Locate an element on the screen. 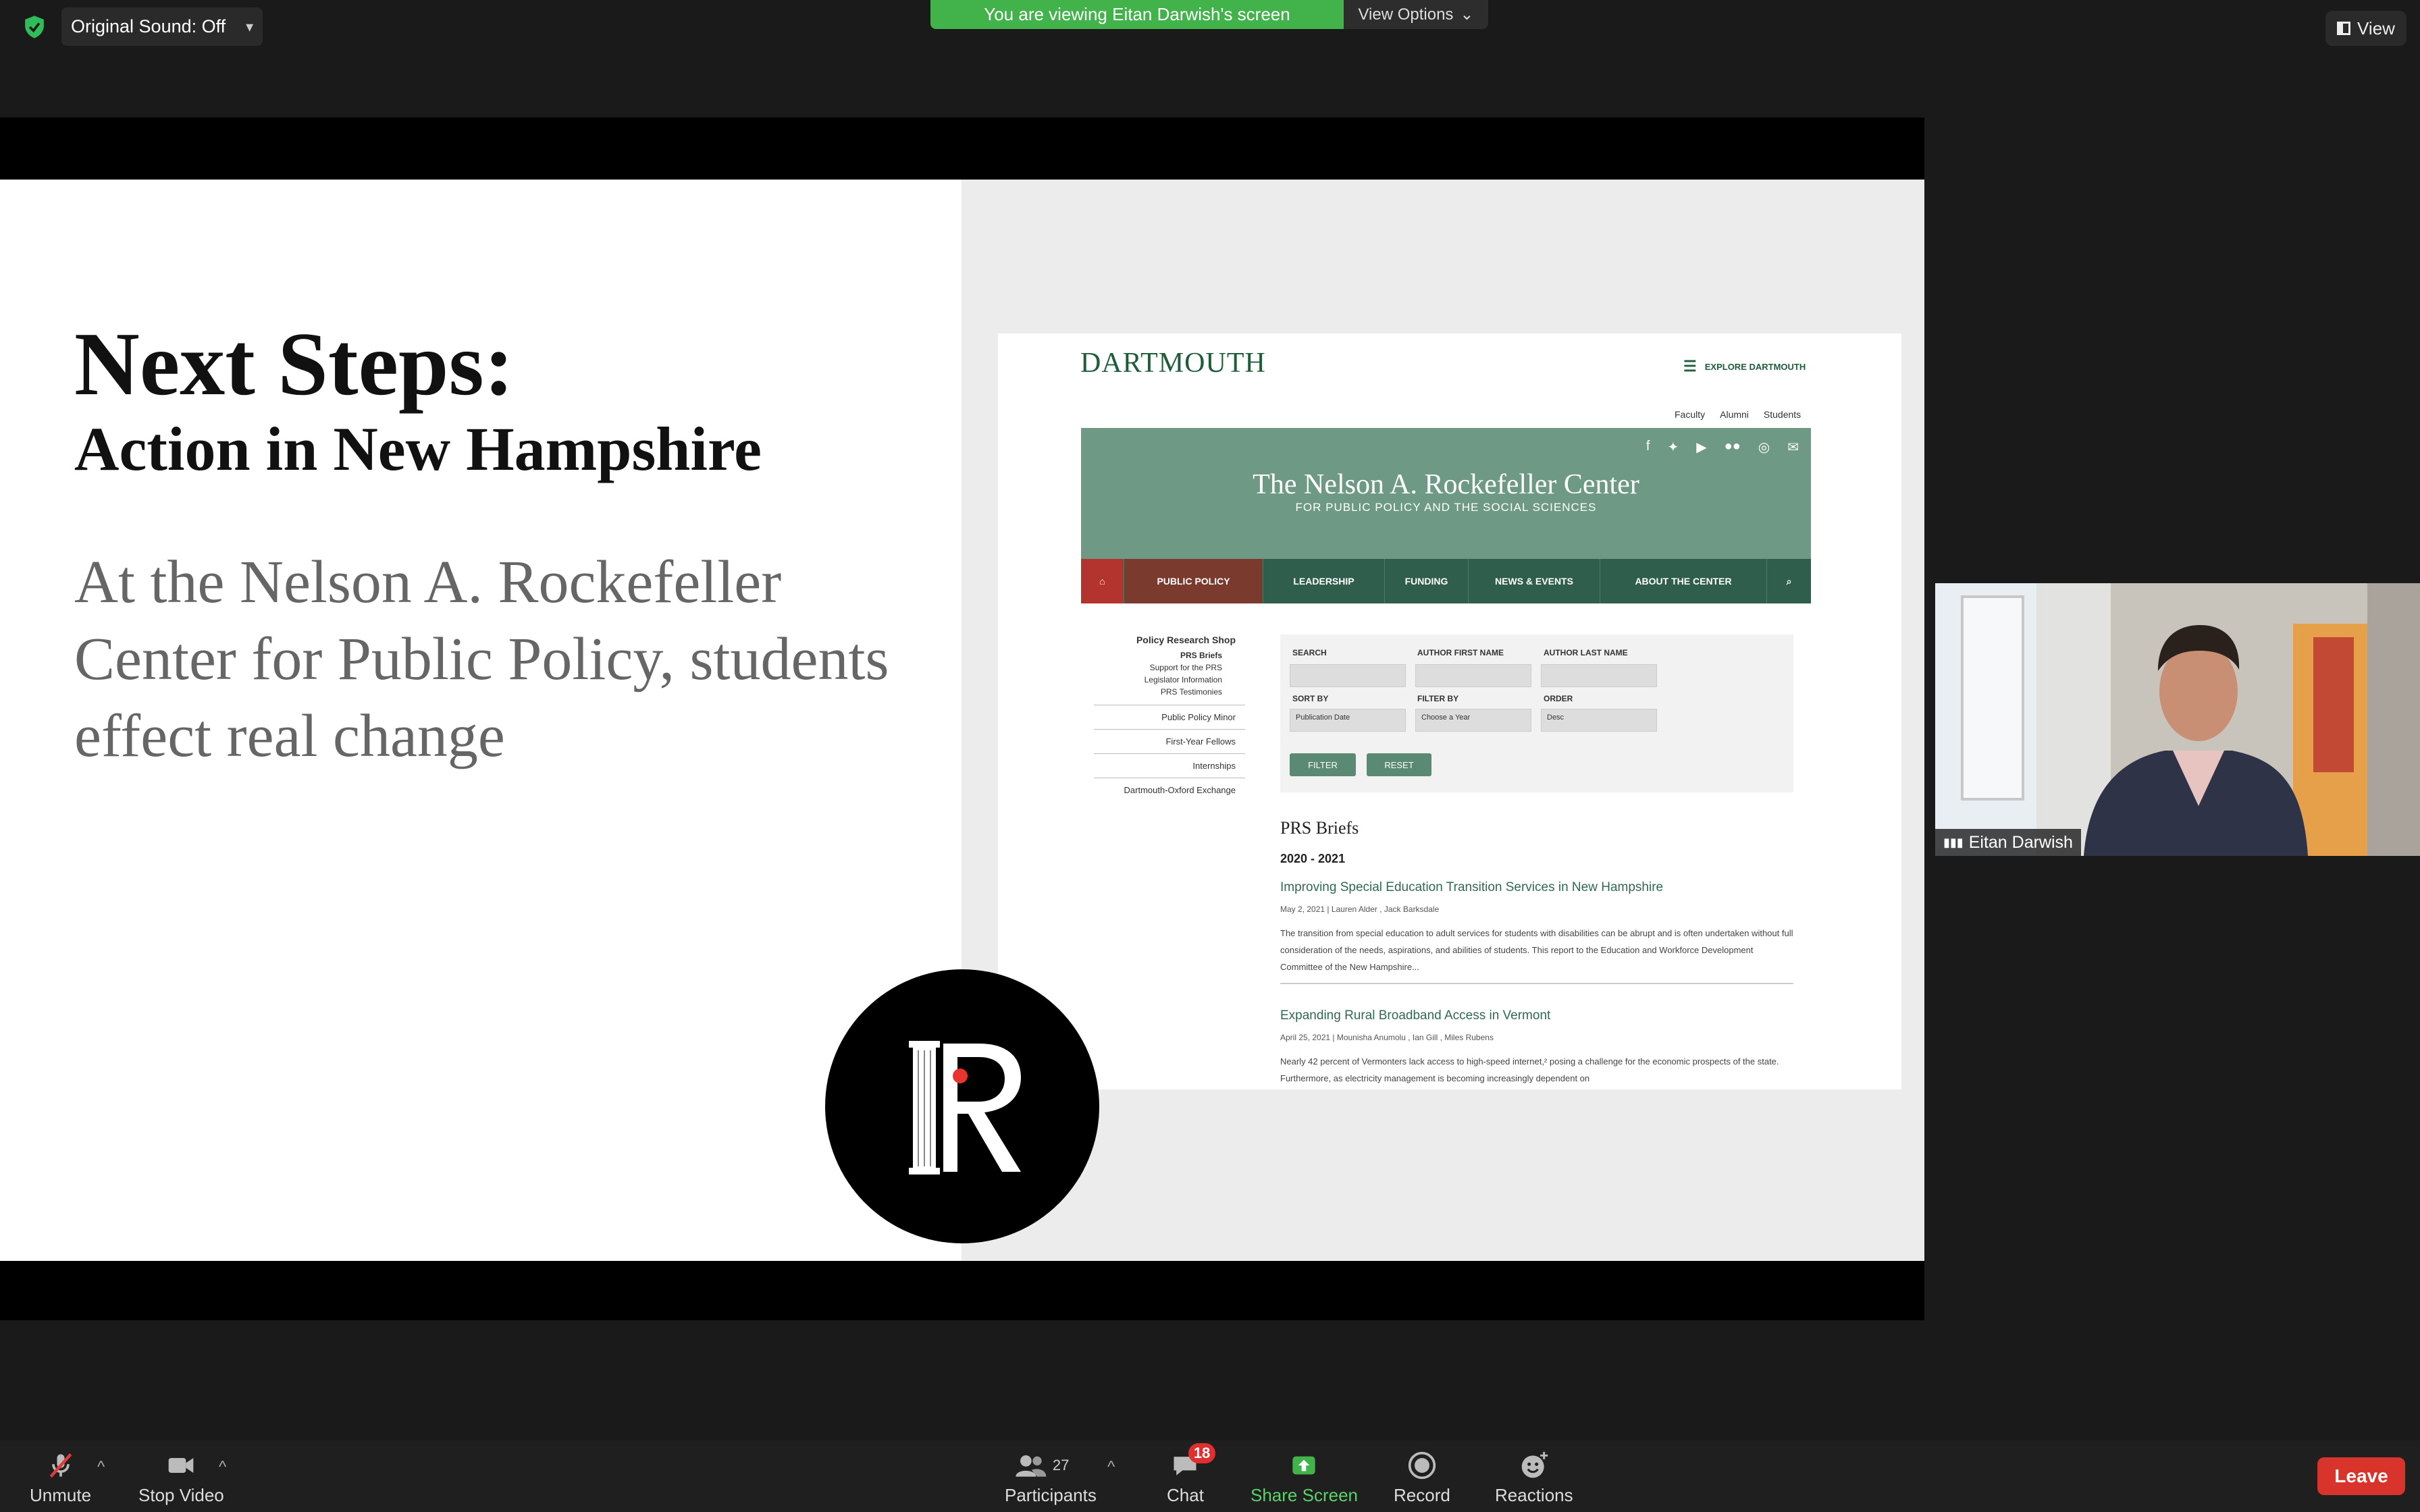  participants-label: Participants is located at coordinates (1051, 1495).